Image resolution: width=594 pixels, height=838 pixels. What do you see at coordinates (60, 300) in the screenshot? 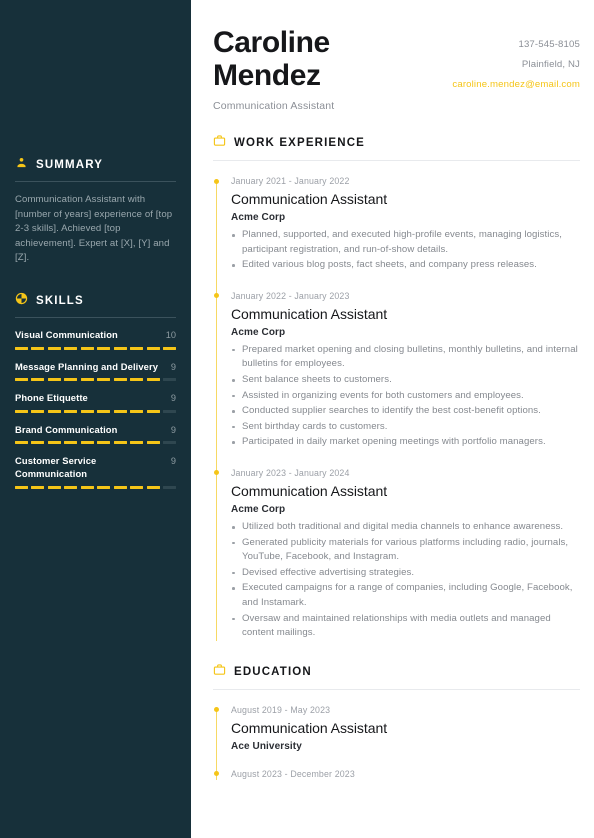
I see `skills-title: SKILLS` at bounding box center [60, 300].